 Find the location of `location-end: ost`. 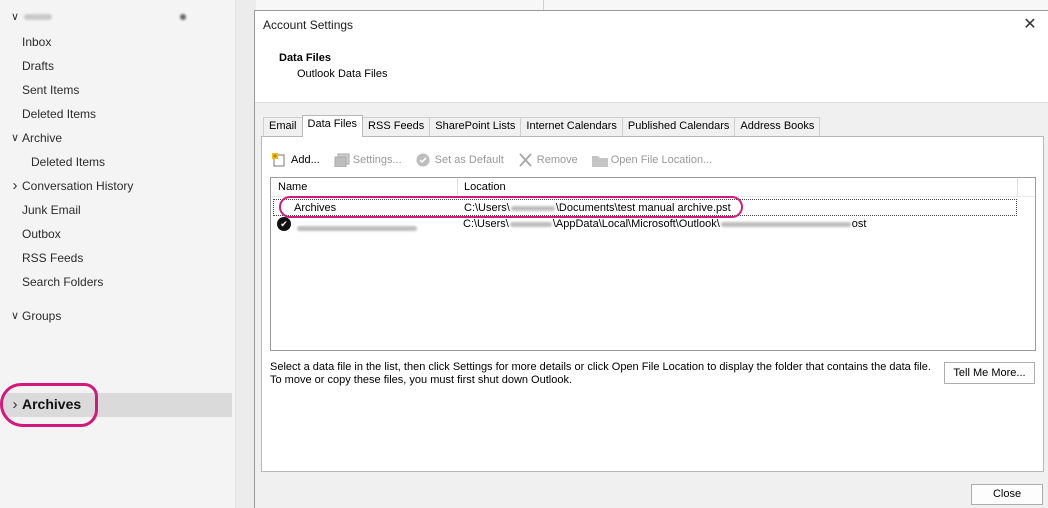

location-end: ost is located at coordinates (859, 224).